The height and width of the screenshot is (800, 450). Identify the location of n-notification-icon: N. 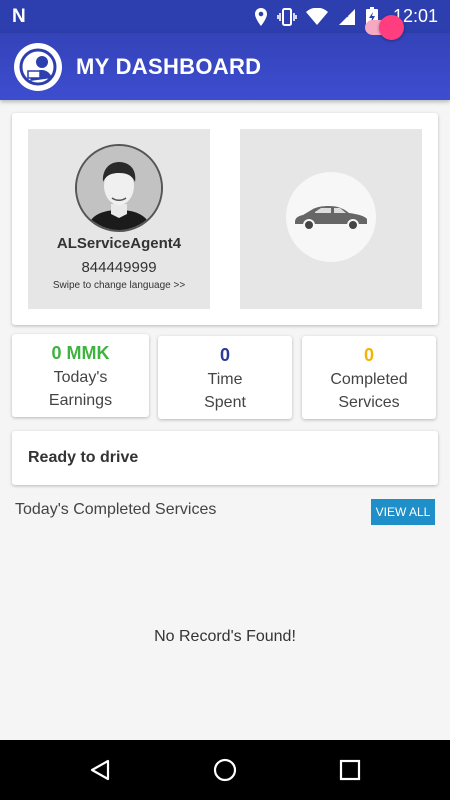
(19, 16).